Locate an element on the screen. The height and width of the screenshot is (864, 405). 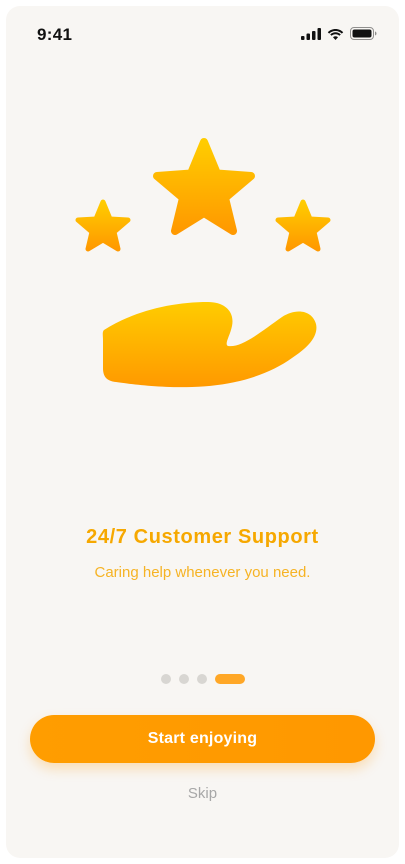
skip-link: Skip is located at coordinates (202, 793).